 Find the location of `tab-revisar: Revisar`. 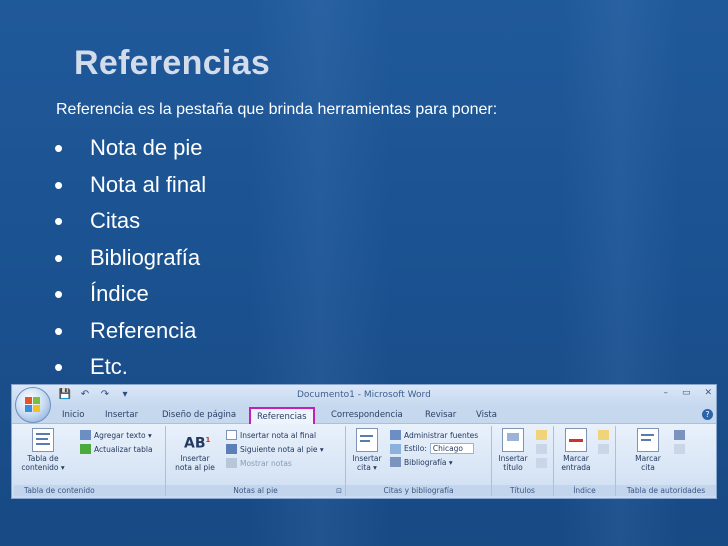

tab-revisar: Revisar is located at coordinates (440, 415).